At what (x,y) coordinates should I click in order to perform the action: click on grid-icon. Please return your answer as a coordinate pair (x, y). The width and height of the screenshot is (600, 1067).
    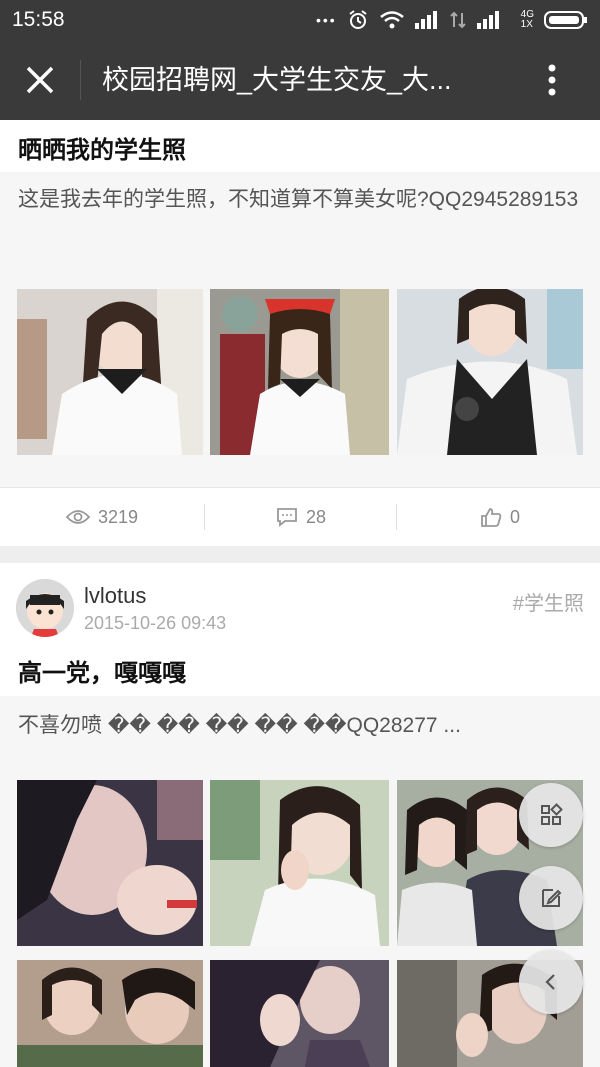
    Looking at the image, I should click on (552, 814).